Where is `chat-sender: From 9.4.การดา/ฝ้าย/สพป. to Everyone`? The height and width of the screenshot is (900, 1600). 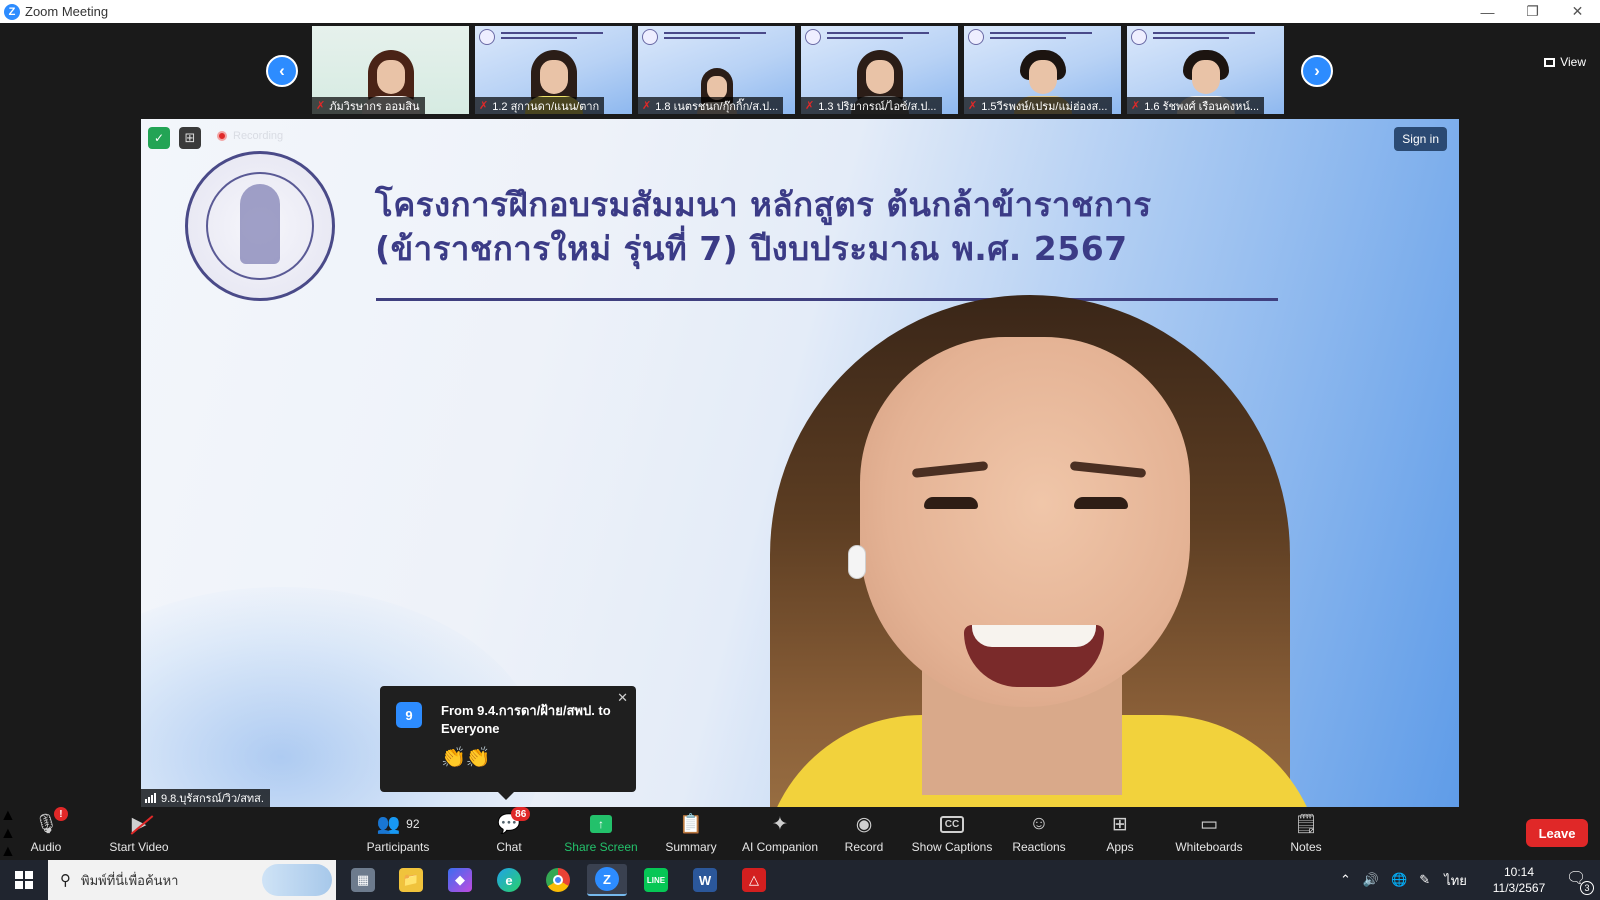 chat-sender: From 9.4.การดา/ฝ้าย/สพป. to Everyone is located at coordinates (526, 719).